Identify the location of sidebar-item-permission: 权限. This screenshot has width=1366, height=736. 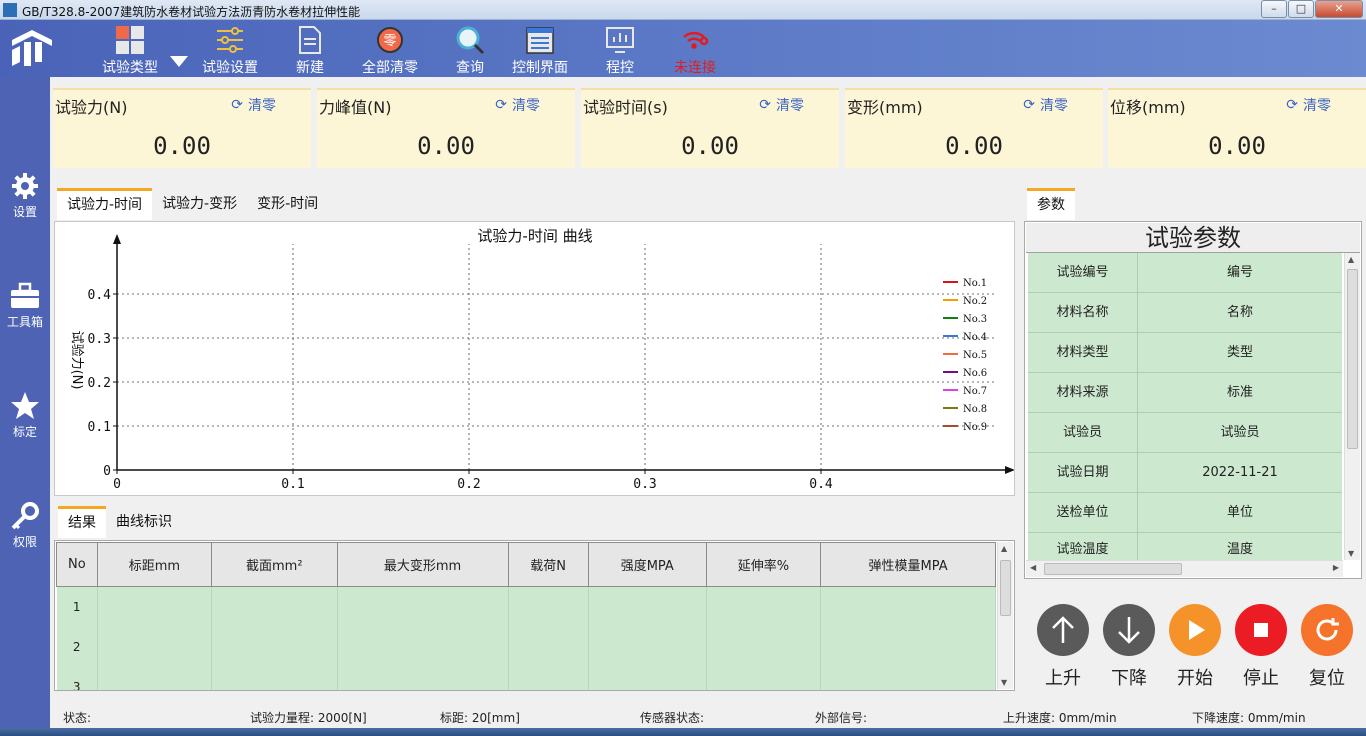
(25, 525).